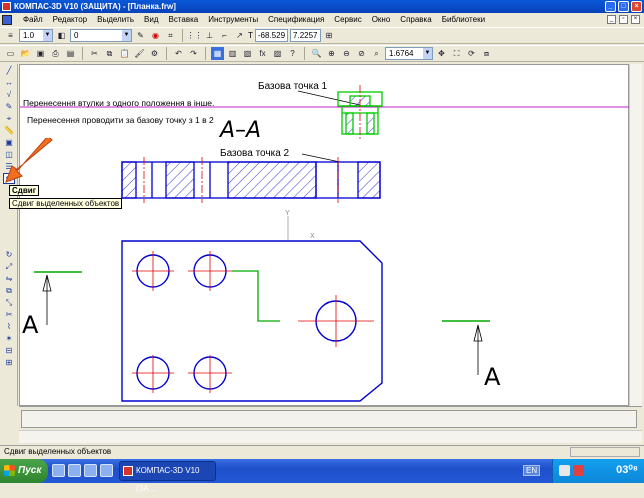 This screenshot has width=644, height=498. Describe the element at coordinates (9, 94) in the screenshot. I see `symbol-tool-icon: √` at that location.